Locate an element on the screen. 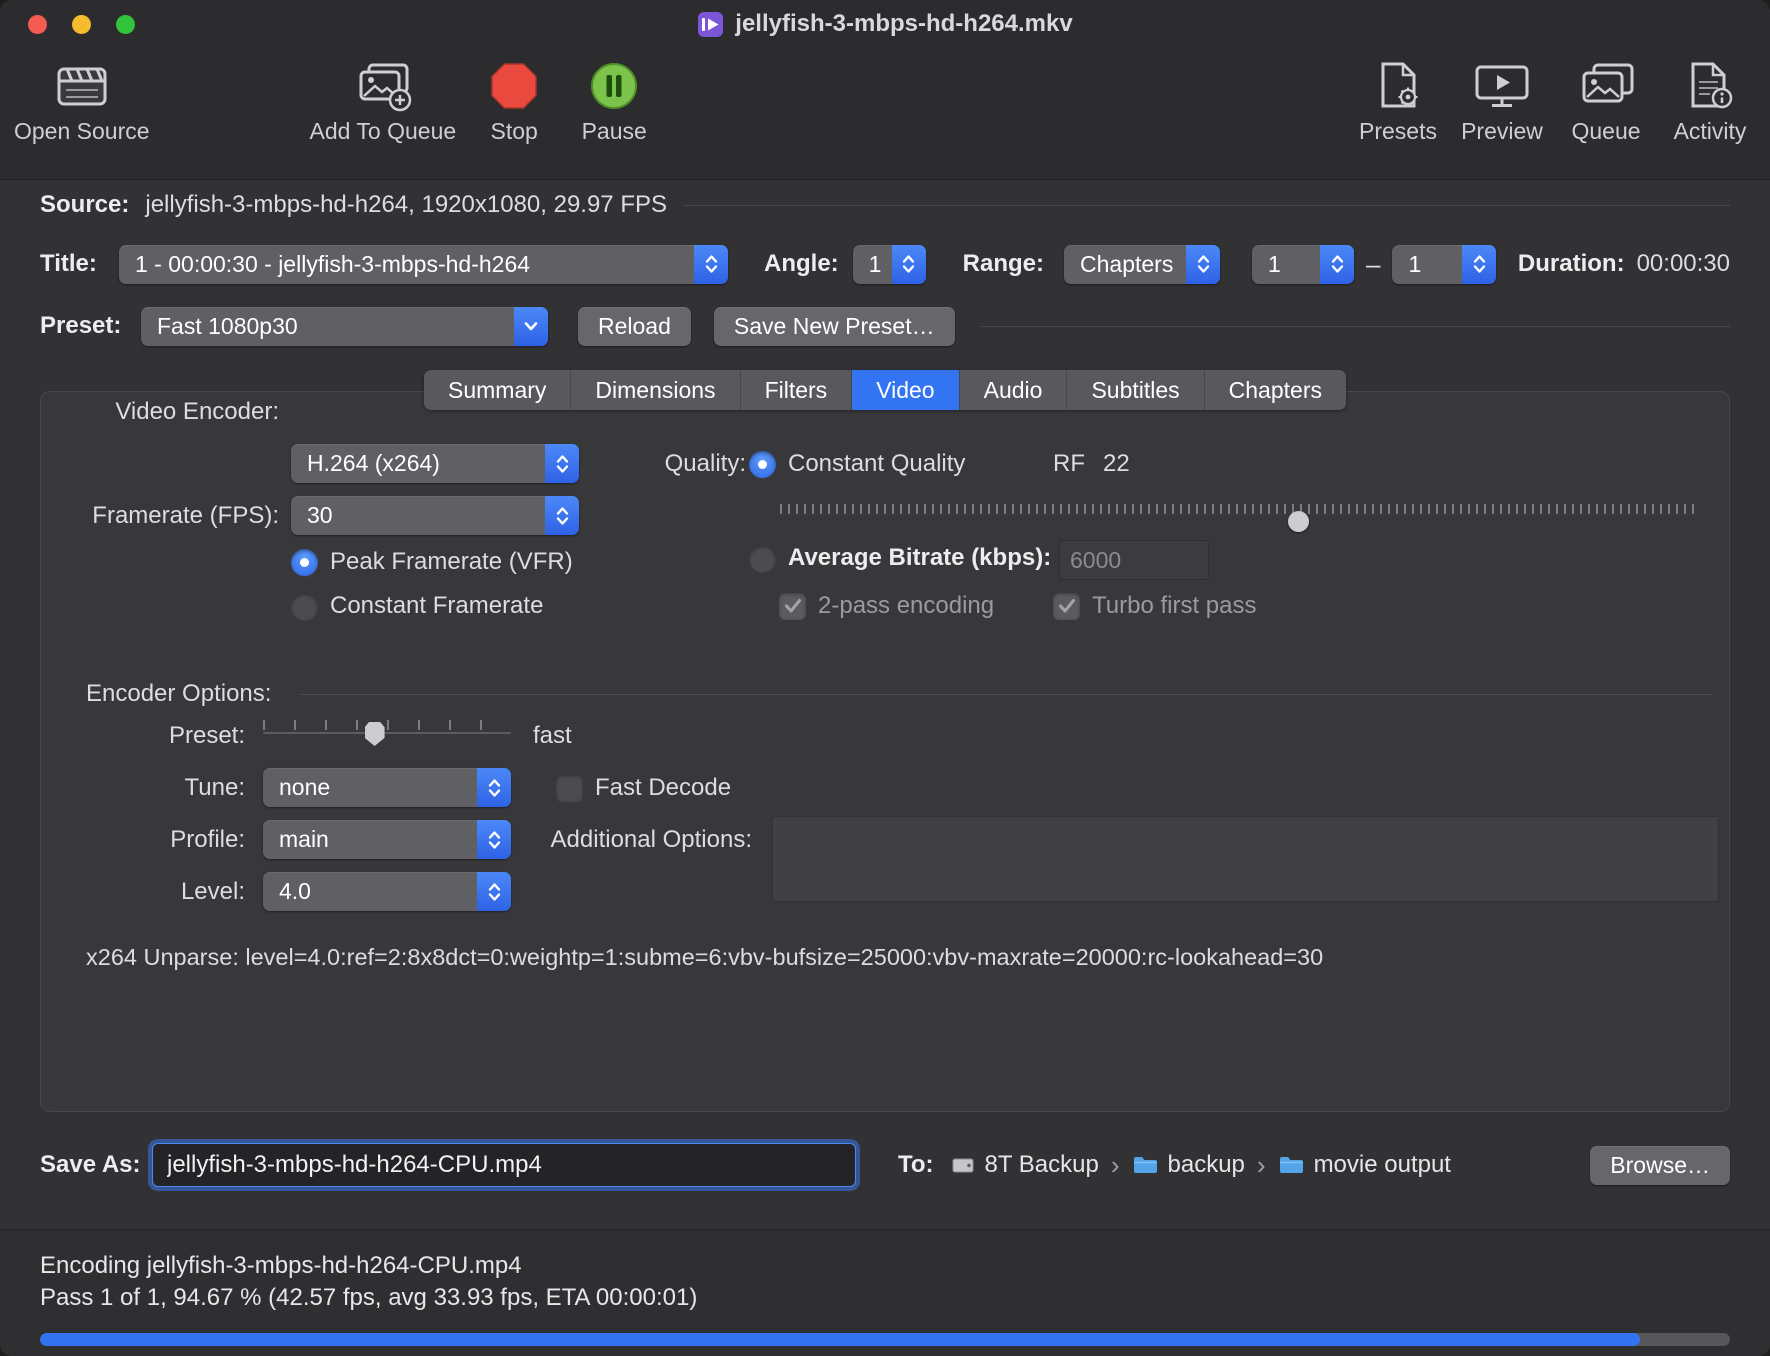 The image size is (1770, 1356). folder-icon is located at coordinates (1145, 1165).